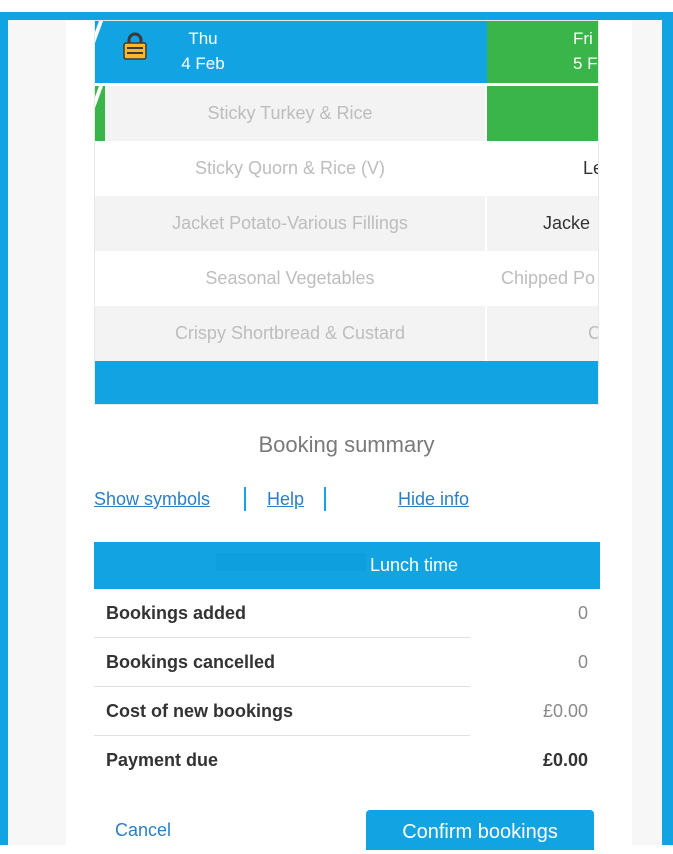 This screenshot has width=673, height=854. I want to click on menu-cell-fri-selected, so click(542, 113).